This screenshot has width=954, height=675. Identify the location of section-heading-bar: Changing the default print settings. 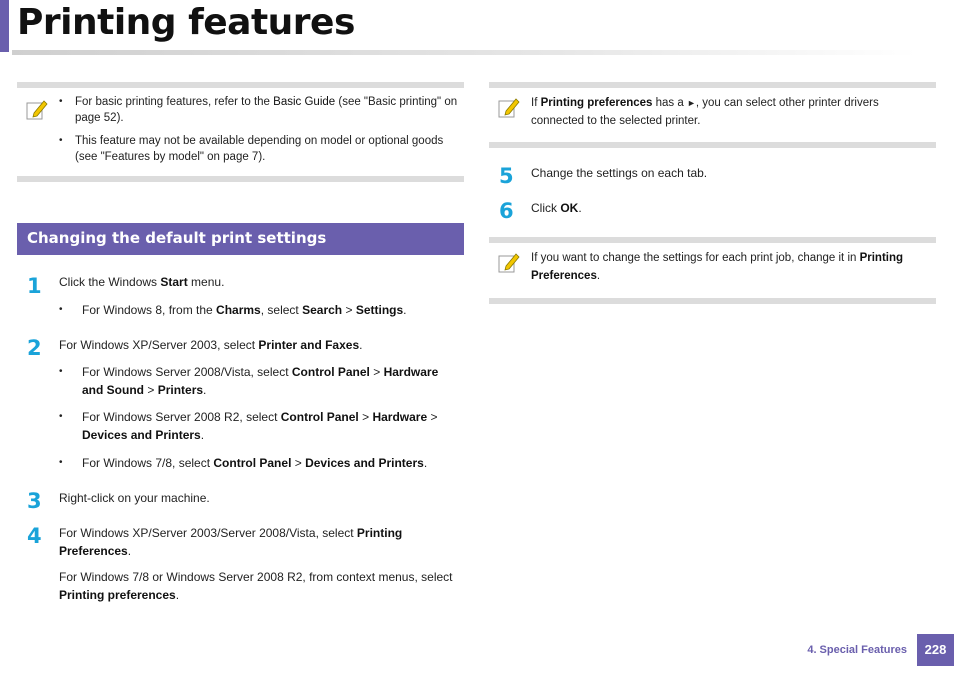
(240, 239).